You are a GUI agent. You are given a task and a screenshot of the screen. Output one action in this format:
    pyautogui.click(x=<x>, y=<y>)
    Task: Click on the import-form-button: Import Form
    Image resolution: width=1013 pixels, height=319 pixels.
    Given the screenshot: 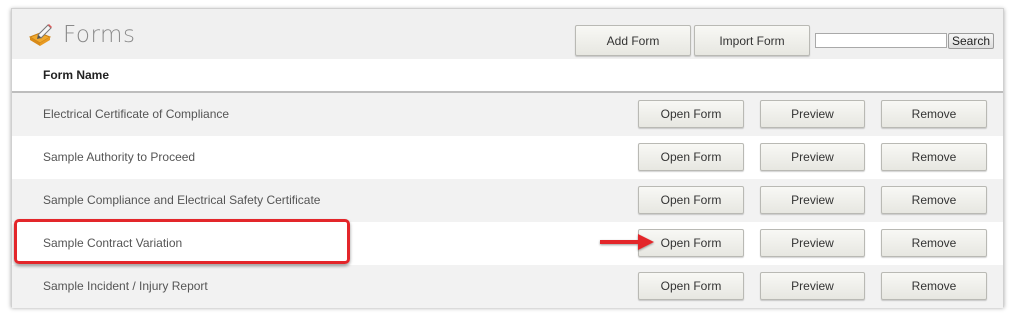 What is the action you would take?
    pyautogui.click(x=752, y=40)
    